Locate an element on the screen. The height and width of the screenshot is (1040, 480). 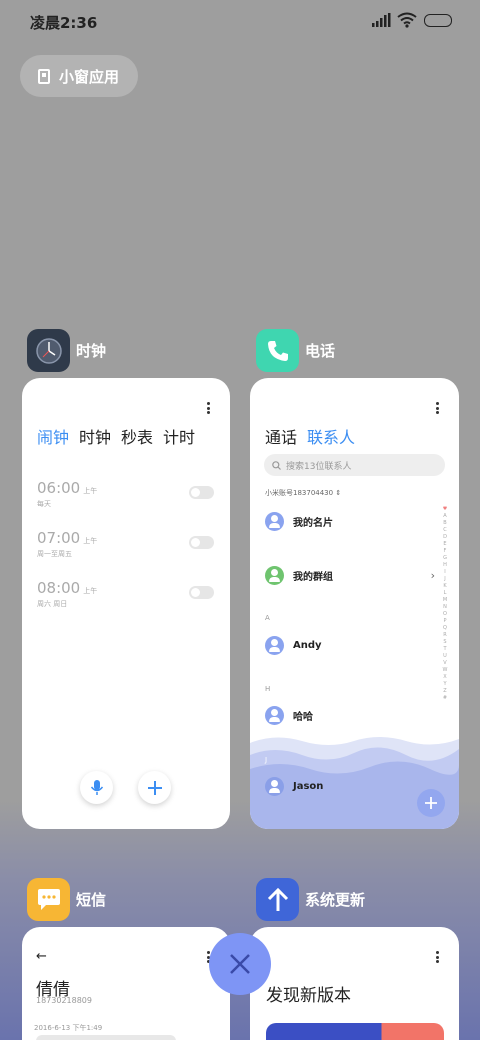
alphabet-index-letter: W is located at coordinates (445, 670).